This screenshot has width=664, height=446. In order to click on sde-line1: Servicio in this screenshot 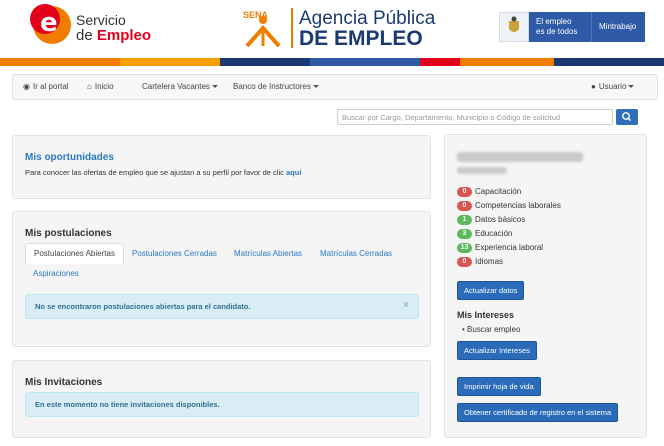, I will do `click(101, 20)`.